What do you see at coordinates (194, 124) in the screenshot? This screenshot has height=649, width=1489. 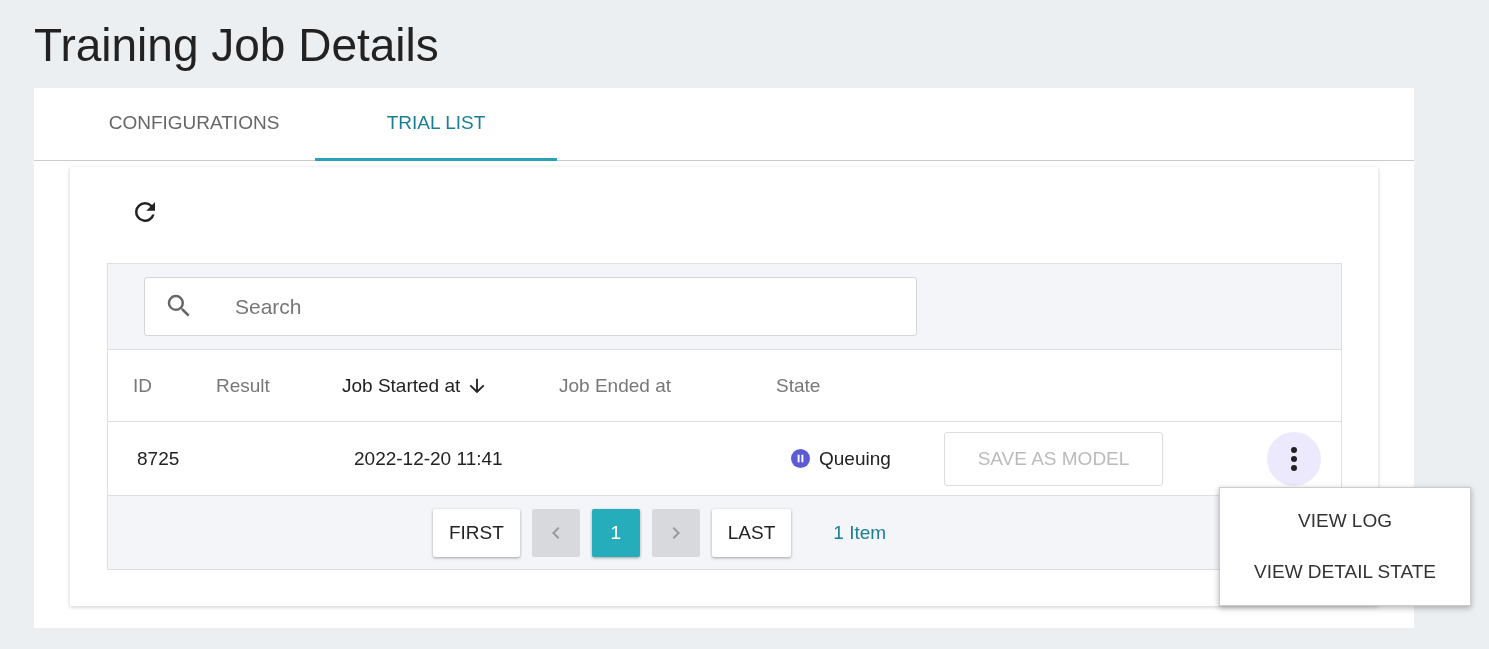 I see `tab: CONFIGURATIONS` at bounding box center [194, 124].